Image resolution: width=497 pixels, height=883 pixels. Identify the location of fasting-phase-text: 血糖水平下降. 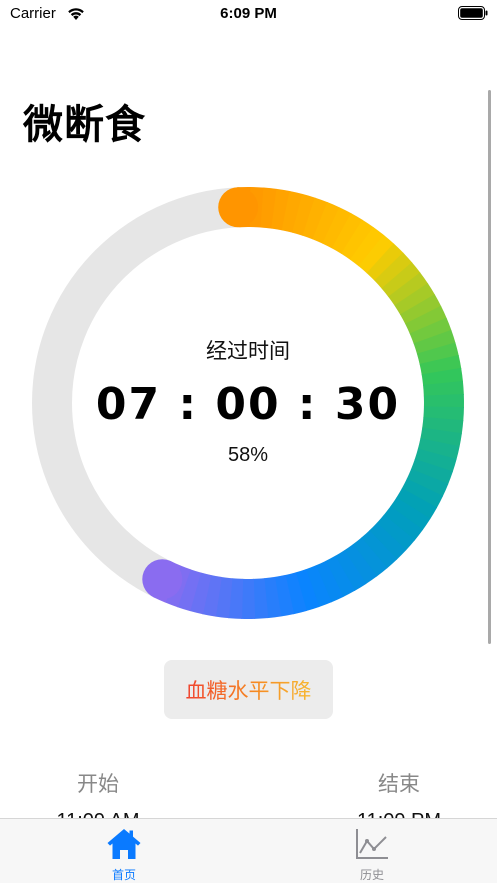
(249, 690).